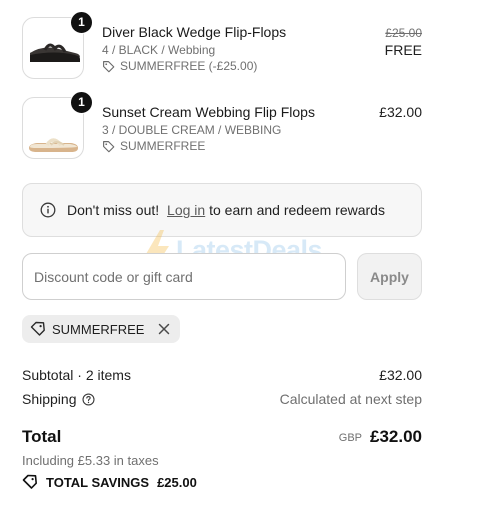  I want to click on product-discount: SUMMERFREE, so click(153, 146).